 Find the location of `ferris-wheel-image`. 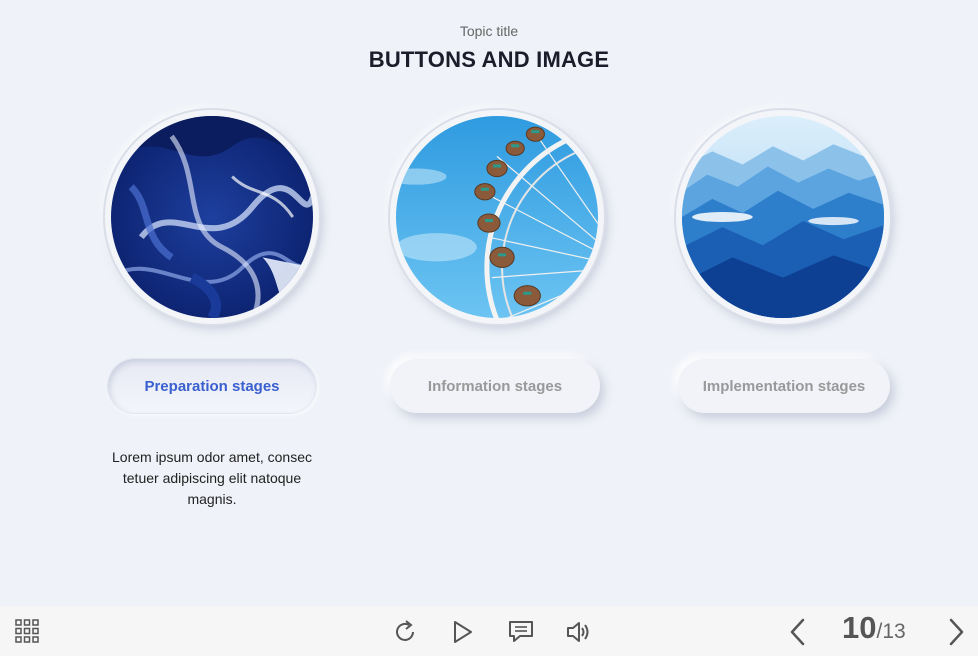

ferris-wheel-image is located at coordinates (497, 217).